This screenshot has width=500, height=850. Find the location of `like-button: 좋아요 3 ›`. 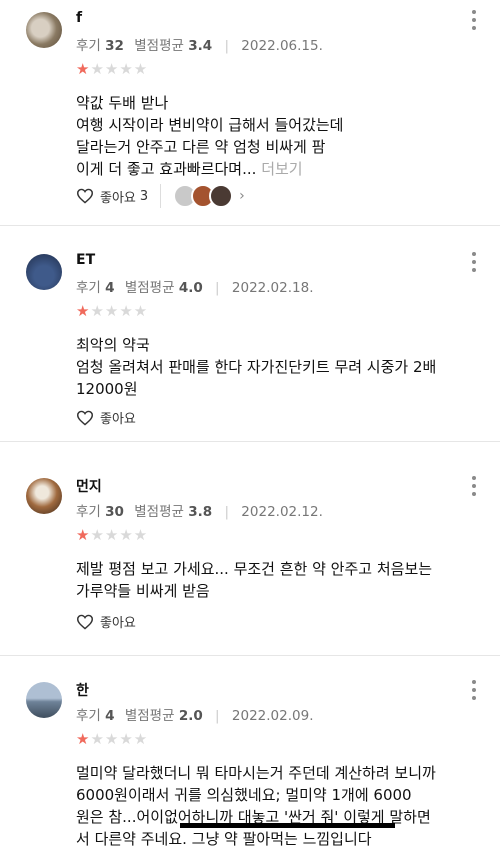

like-button: 좋아요 3 › is located at coordinates (160, 196).